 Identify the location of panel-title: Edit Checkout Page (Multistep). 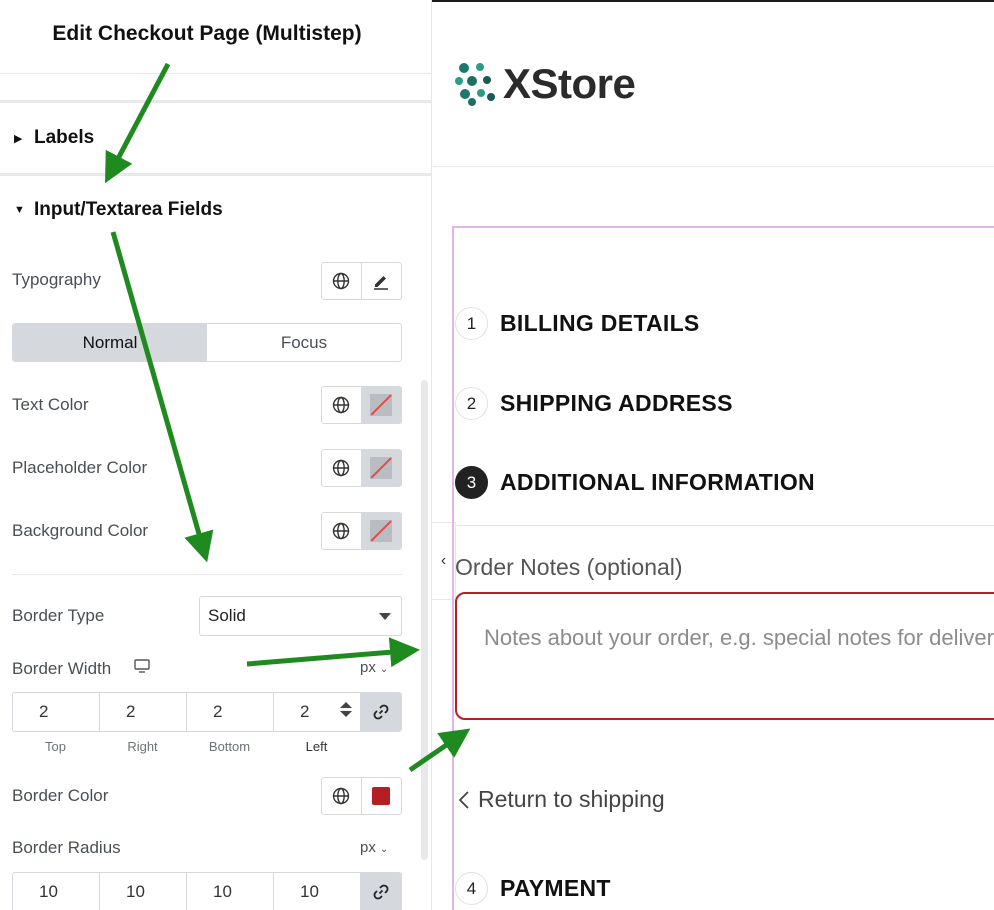
(207, 33).